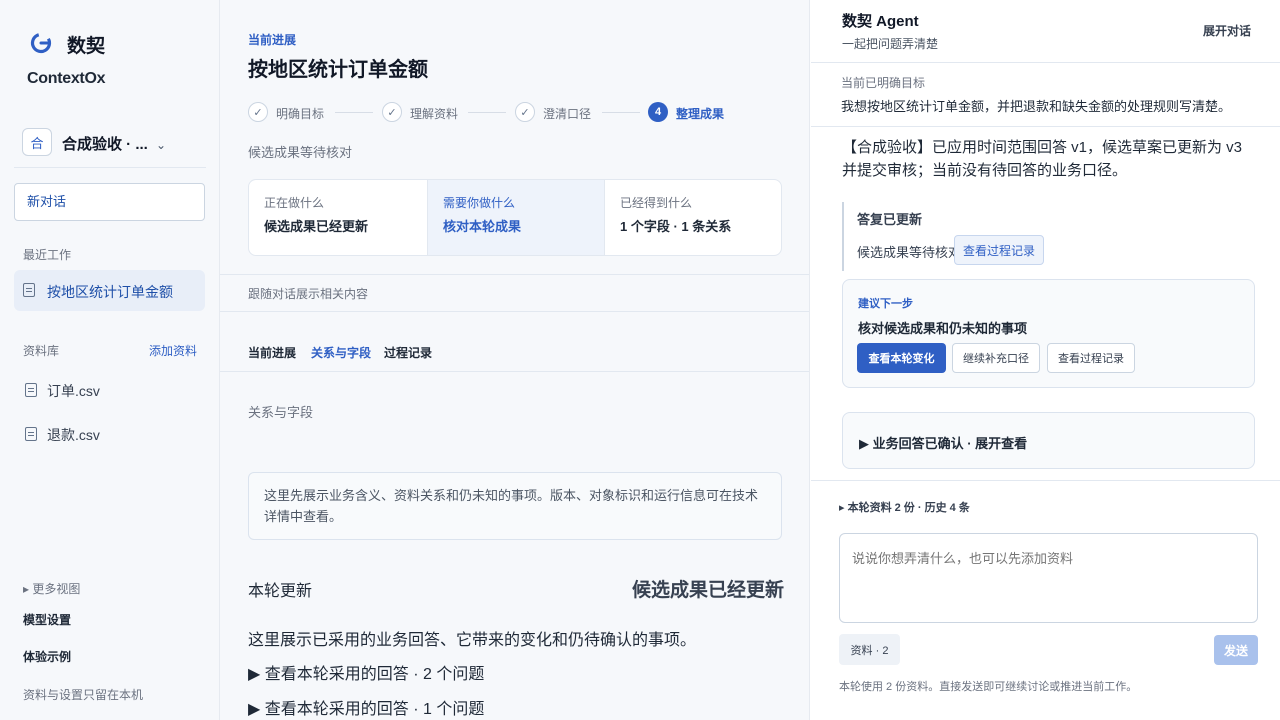 This screenshot has height=720, width=1280. What do you see at coordinates (885, 304) in the screenshot?
I see `suggest-kicker: 建议下一步` at bounding box center [885, 304].